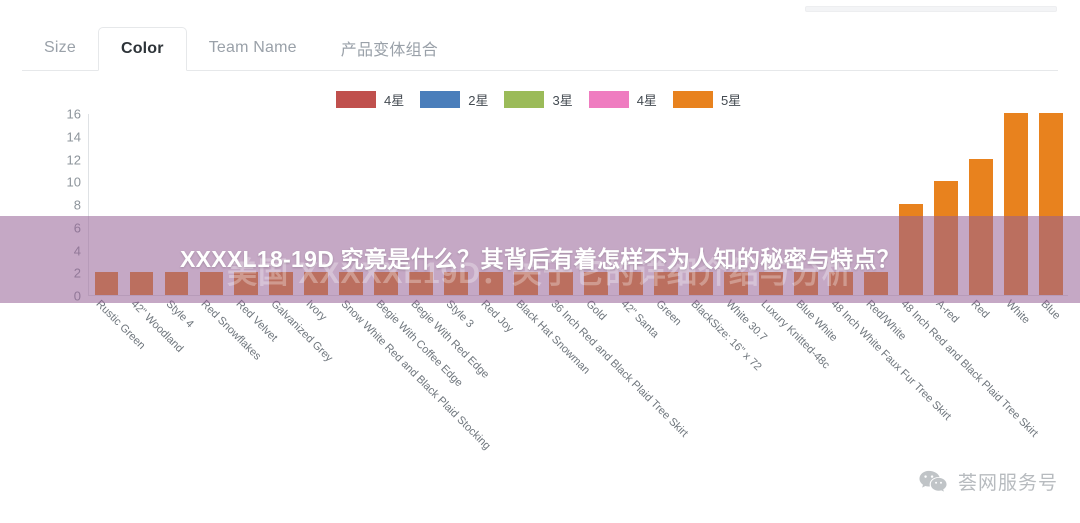  I want to click on legend-item: 2星, so click(454, 99).